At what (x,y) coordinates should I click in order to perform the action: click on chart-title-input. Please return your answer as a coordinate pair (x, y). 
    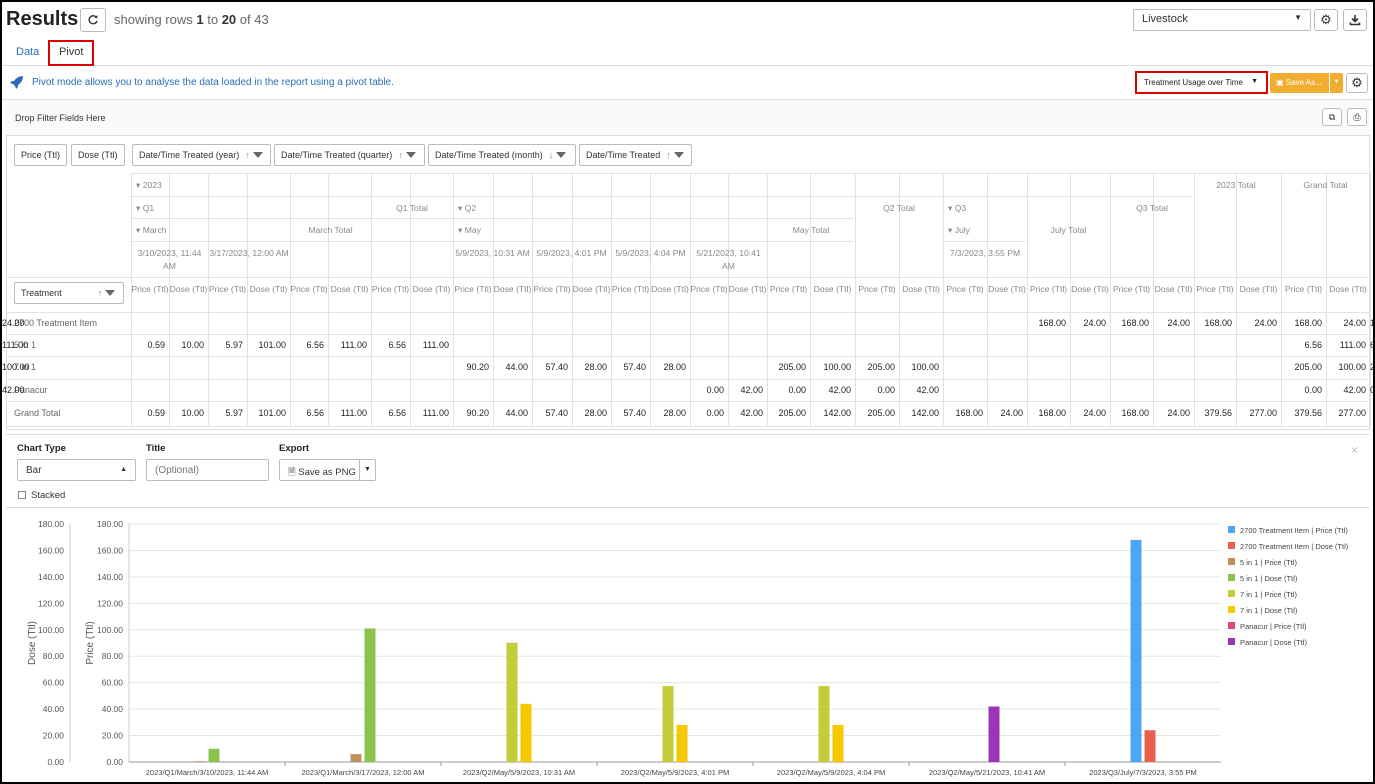
    Looking at the image, I should click on (207, 470).